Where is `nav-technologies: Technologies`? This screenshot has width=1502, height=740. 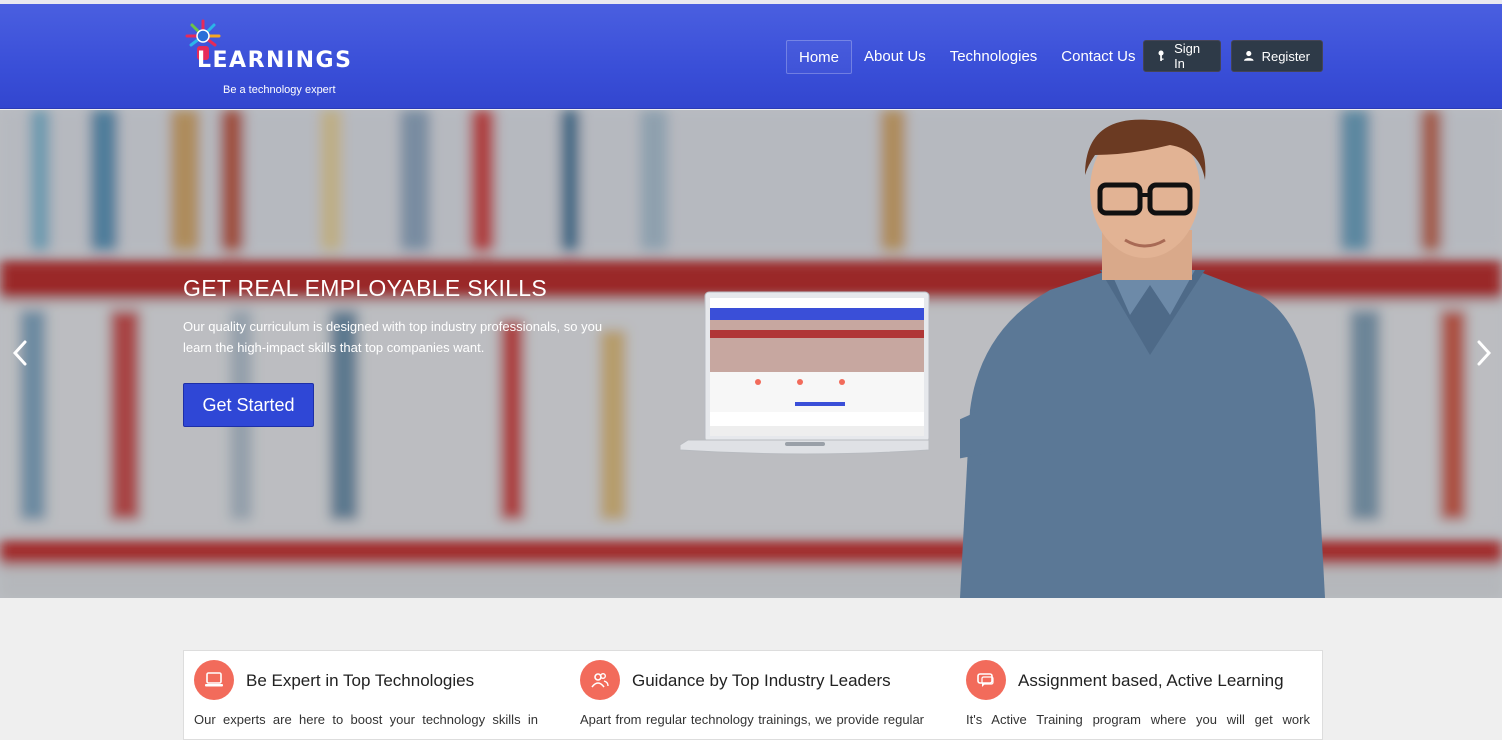
nav-technologies: Technologies is located at coordinates (994, 57).